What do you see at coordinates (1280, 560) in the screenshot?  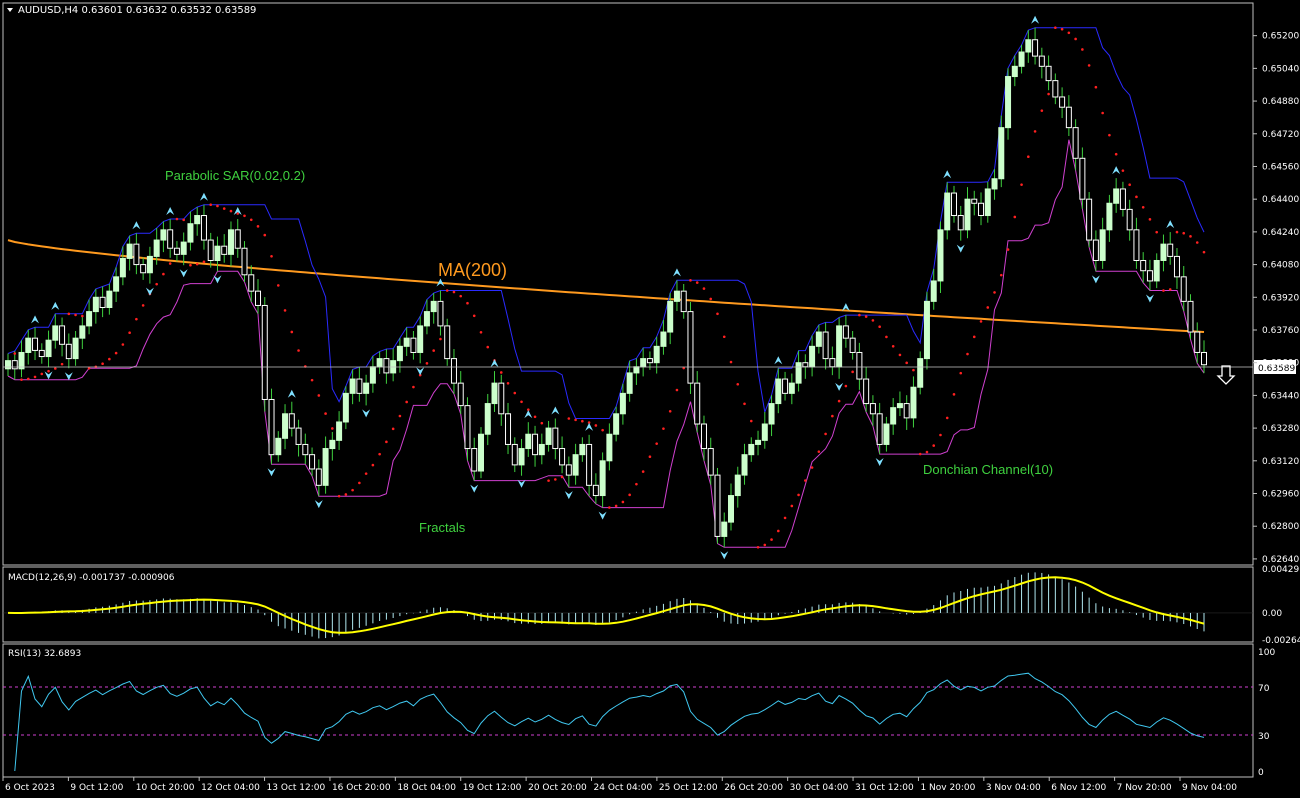 I see `price-tick-label: 0.62640` at bounding box center [1280, 560].